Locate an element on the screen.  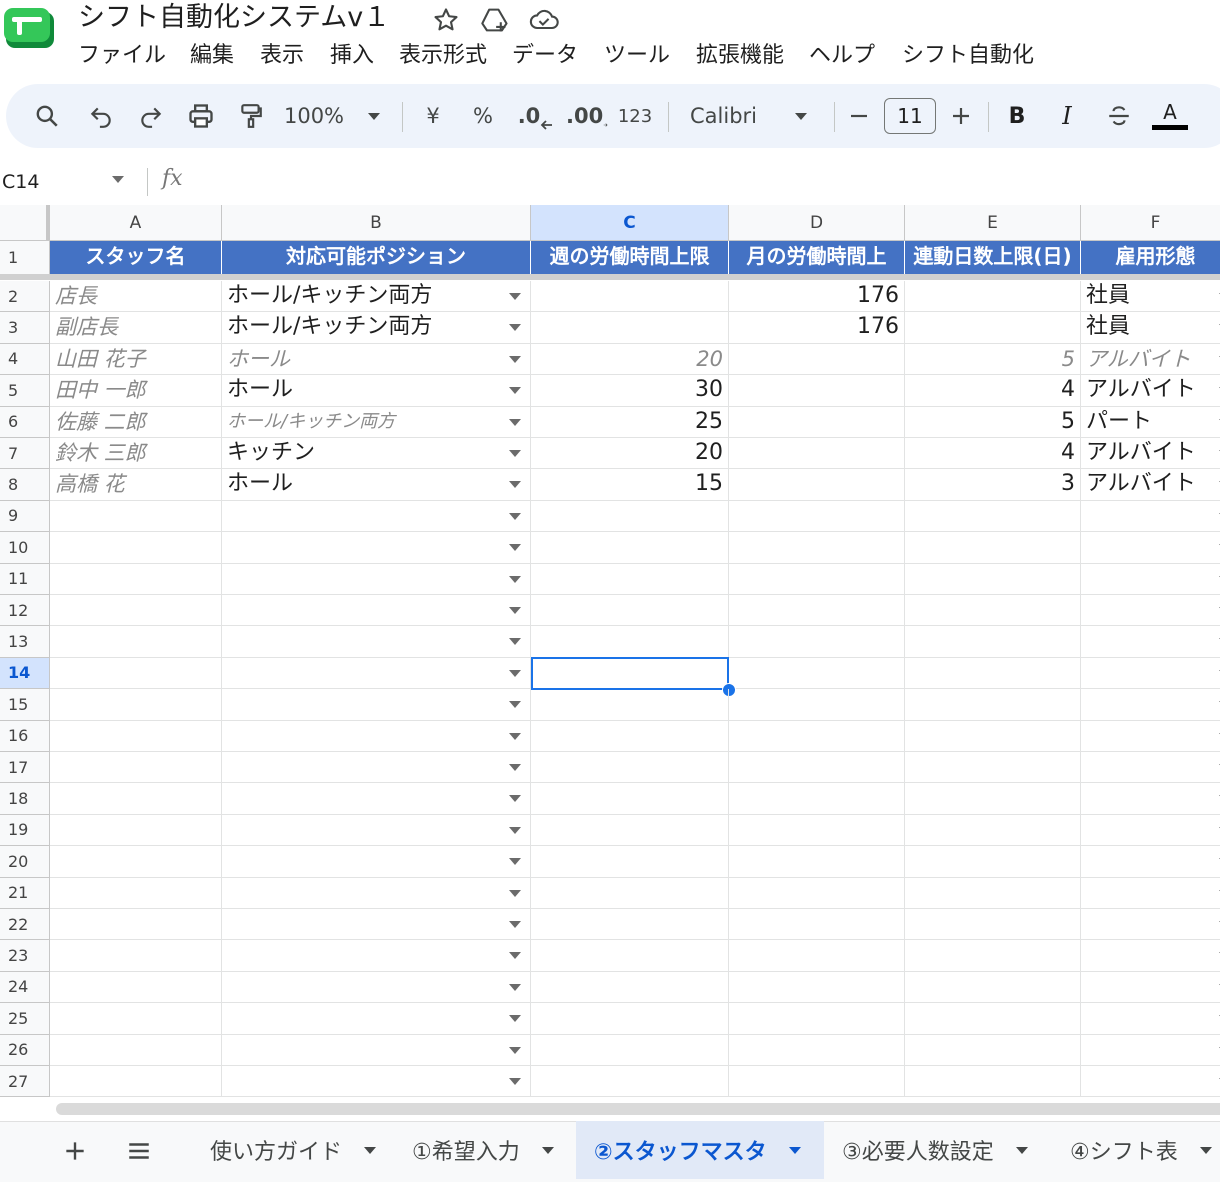
cell-weekly-hours-limit: 25 is located at coordinates (630, 422).